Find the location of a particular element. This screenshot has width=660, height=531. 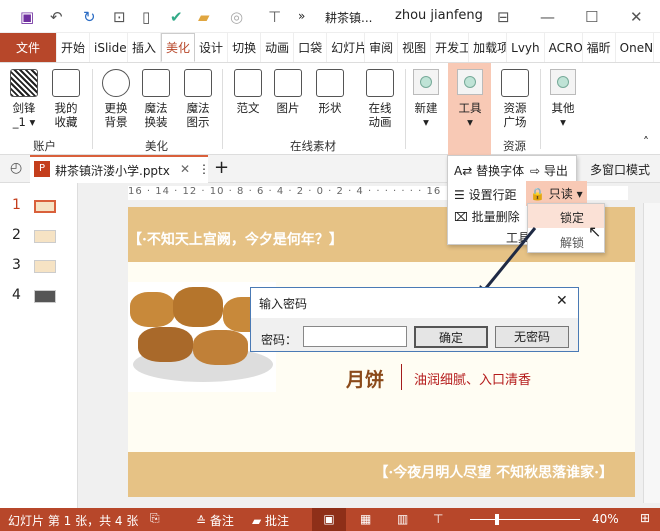

tab-17: OneN is located at coordinates (635, 47).